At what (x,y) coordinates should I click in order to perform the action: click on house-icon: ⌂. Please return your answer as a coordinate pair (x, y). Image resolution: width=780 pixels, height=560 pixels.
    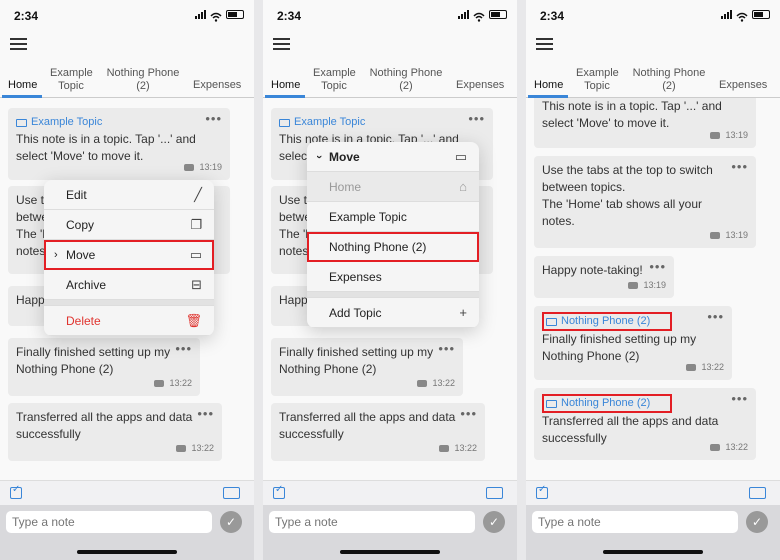
    Looking at the image, I should click on (463, 186).